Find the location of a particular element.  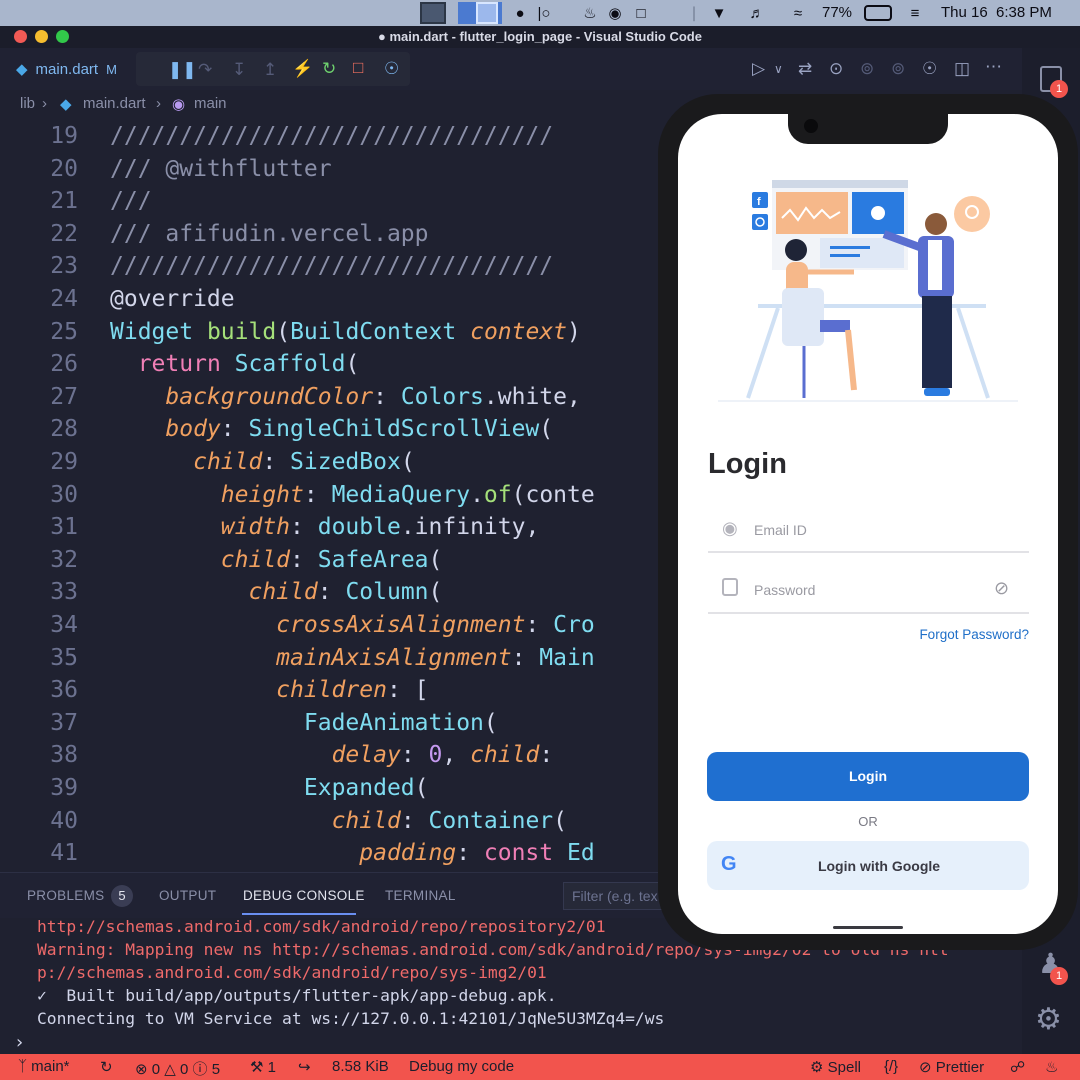

fingerprint-icon: ◉ is located at coordinates (730, 528).